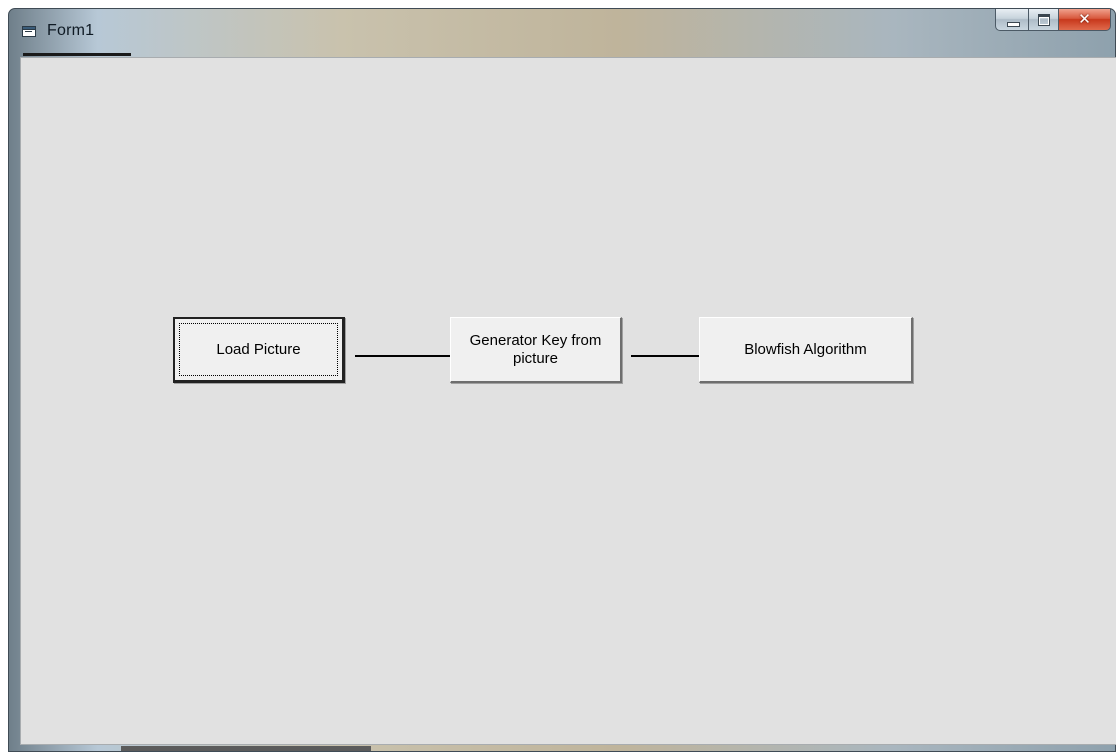 This screenshot has width=1116, height=752. Describe the element at coordinates (1012, 20) in the screenshot. I see `minimize-button` at that location.